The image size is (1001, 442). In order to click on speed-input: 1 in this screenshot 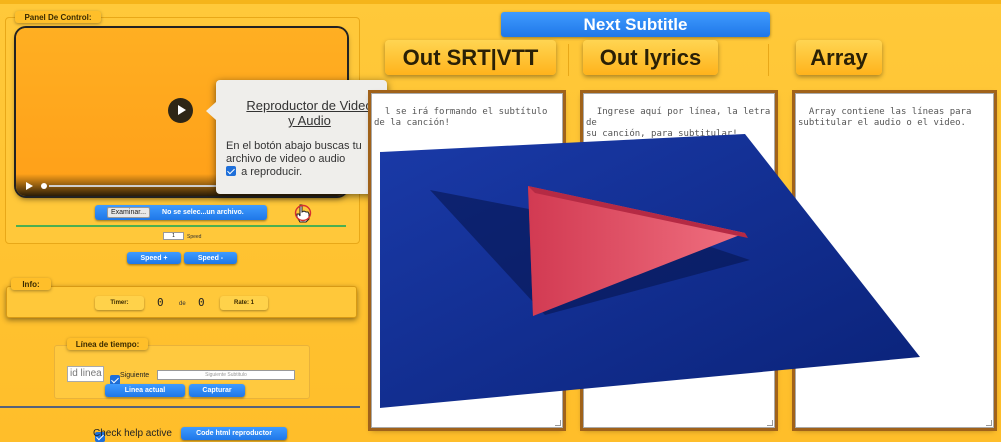, I will do `click(173, 236)`.